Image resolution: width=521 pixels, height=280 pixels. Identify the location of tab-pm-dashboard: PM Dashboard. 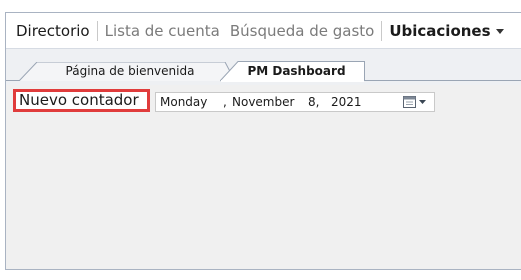
(292, 71).